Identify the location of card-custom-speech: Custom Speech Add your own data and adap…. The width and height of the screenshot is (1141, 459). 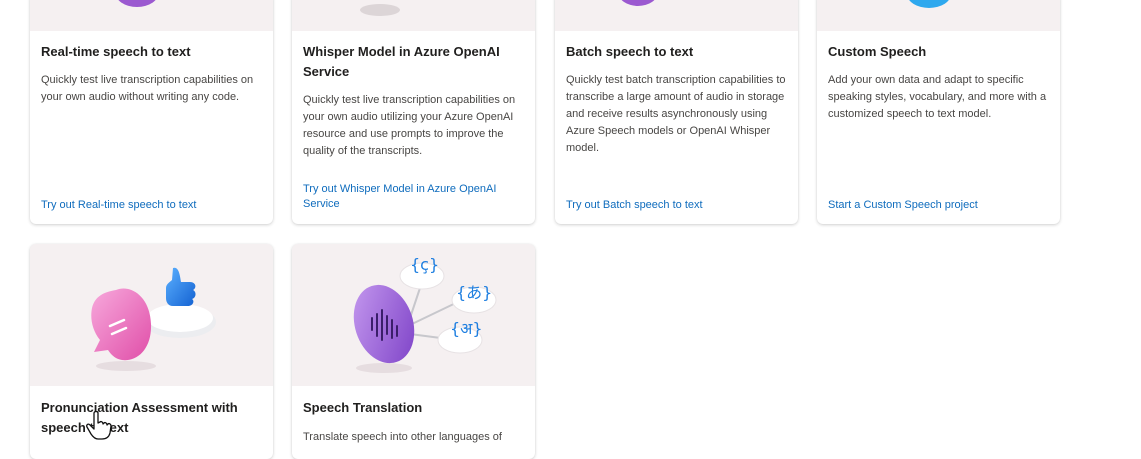
(938, 112).